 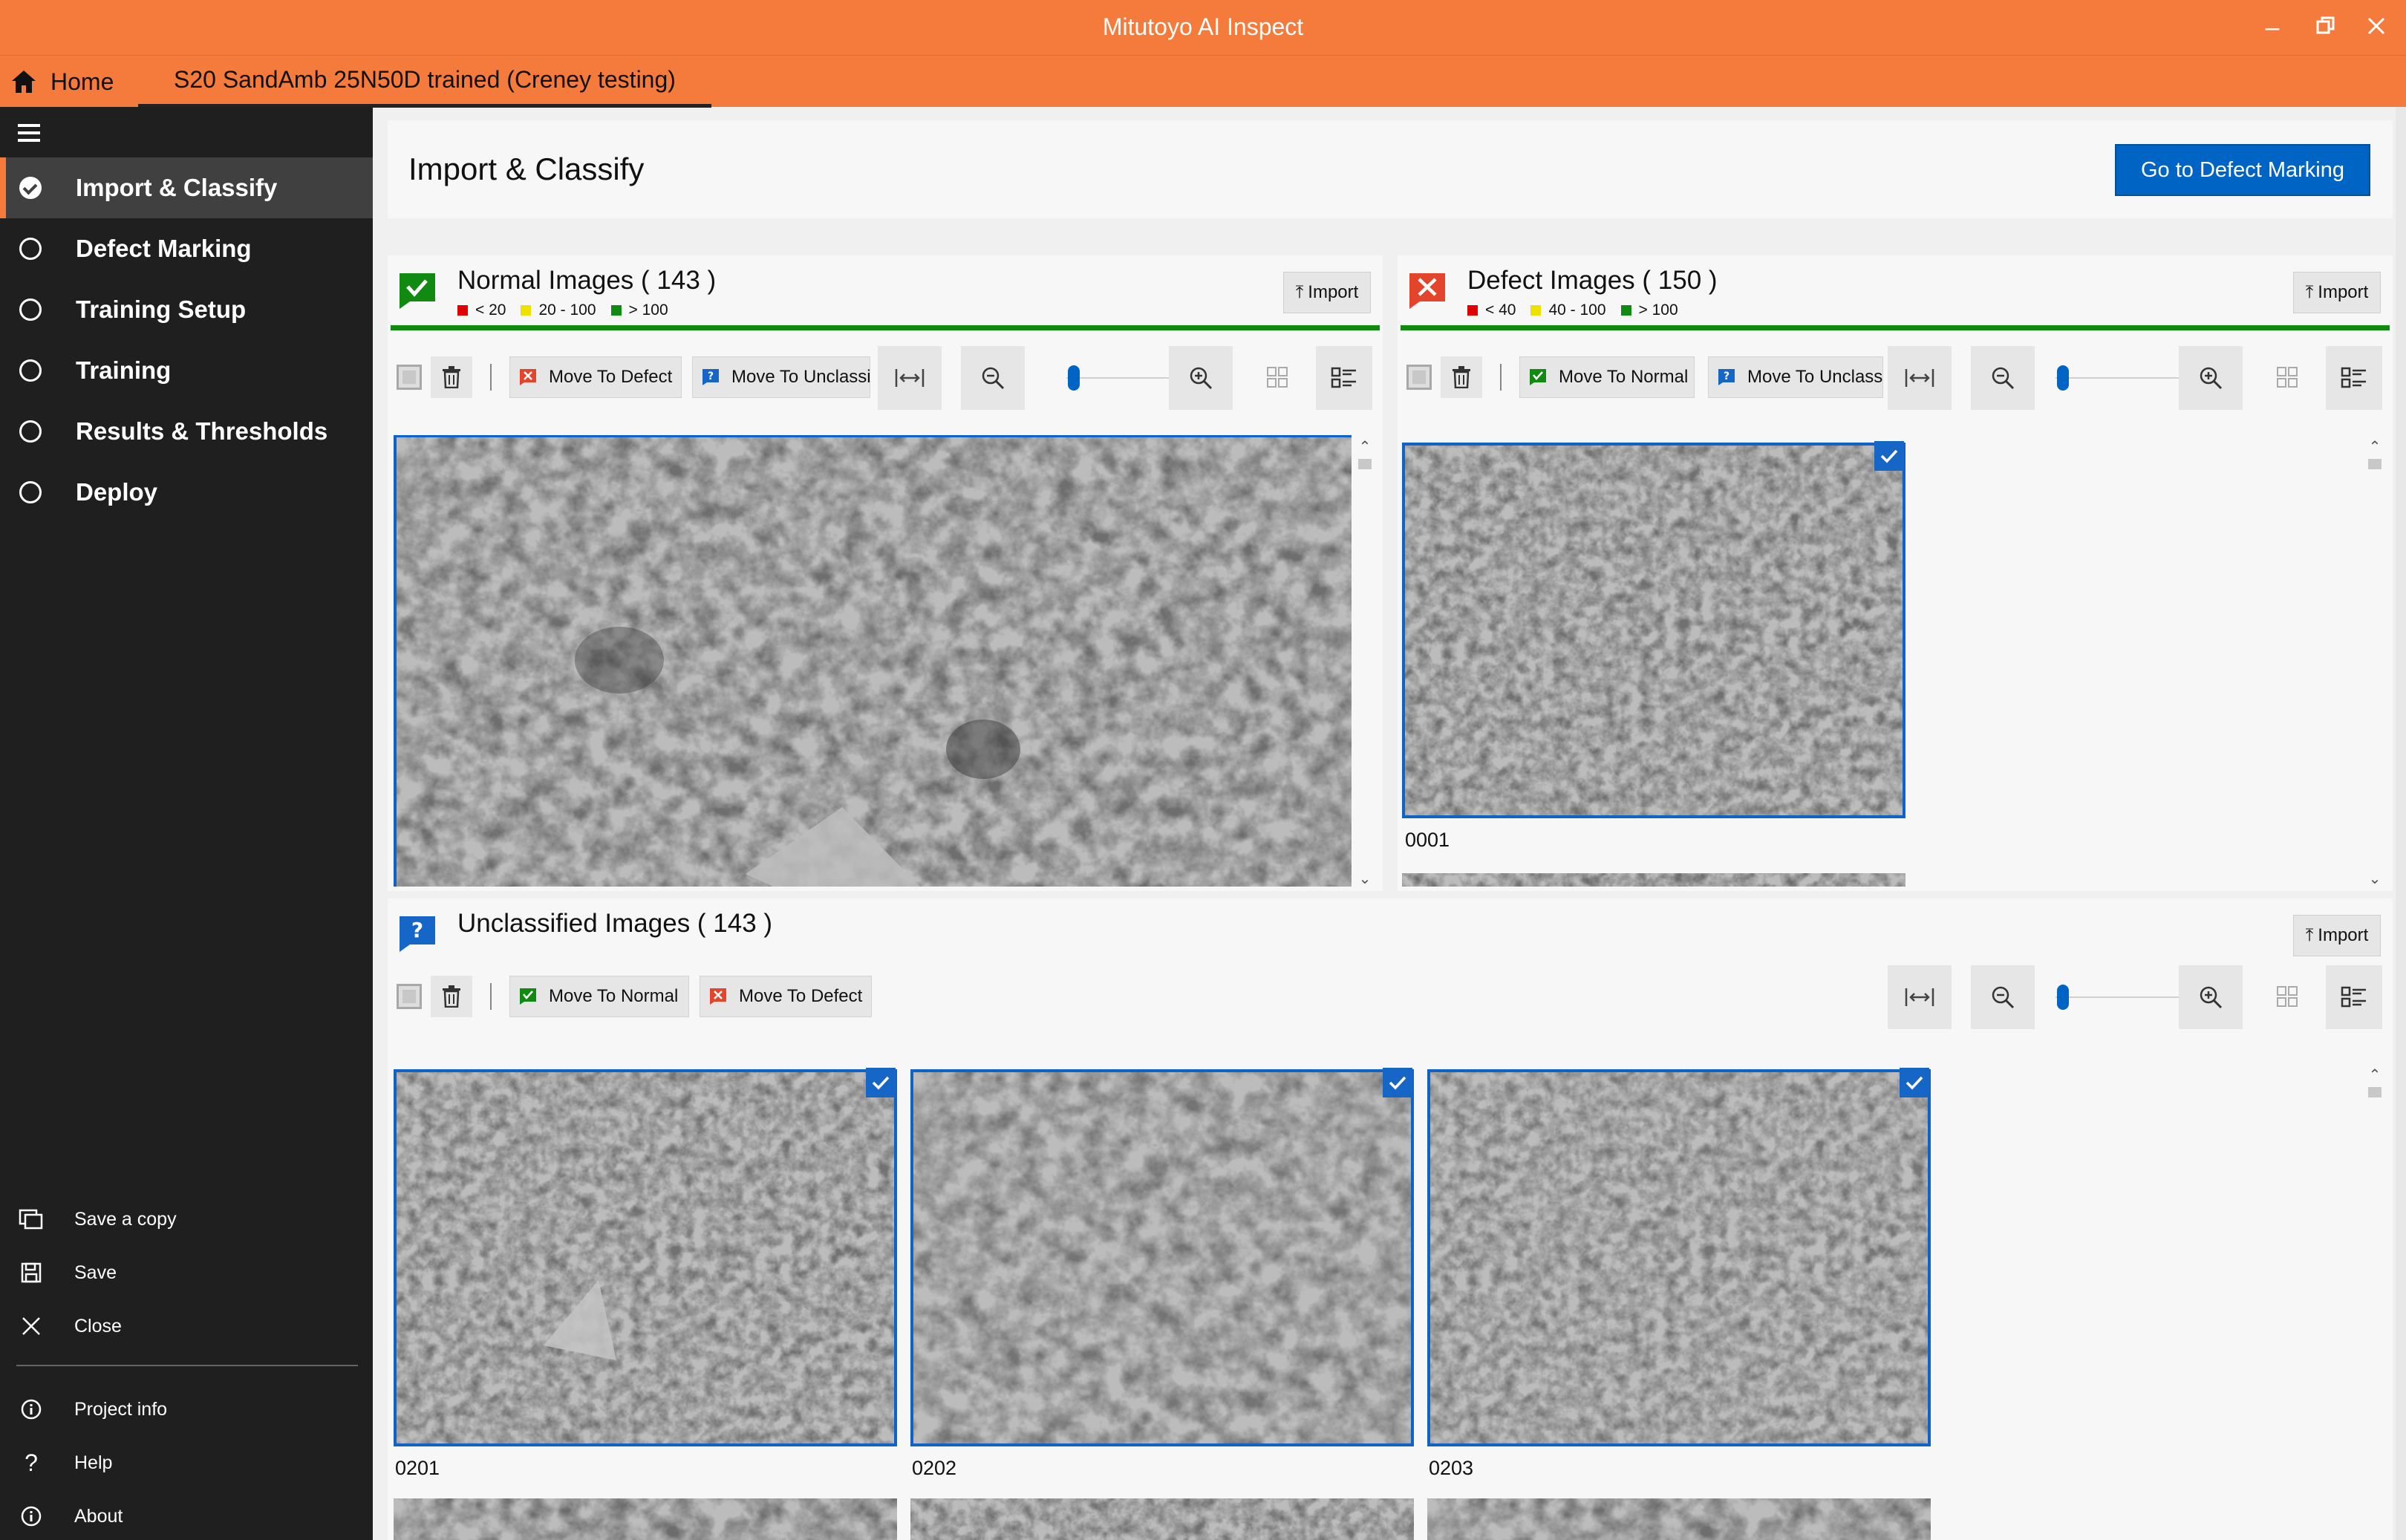 I want to click on normal-scrollbar: ⌃ ⌄, so click(x=1365, y=663).